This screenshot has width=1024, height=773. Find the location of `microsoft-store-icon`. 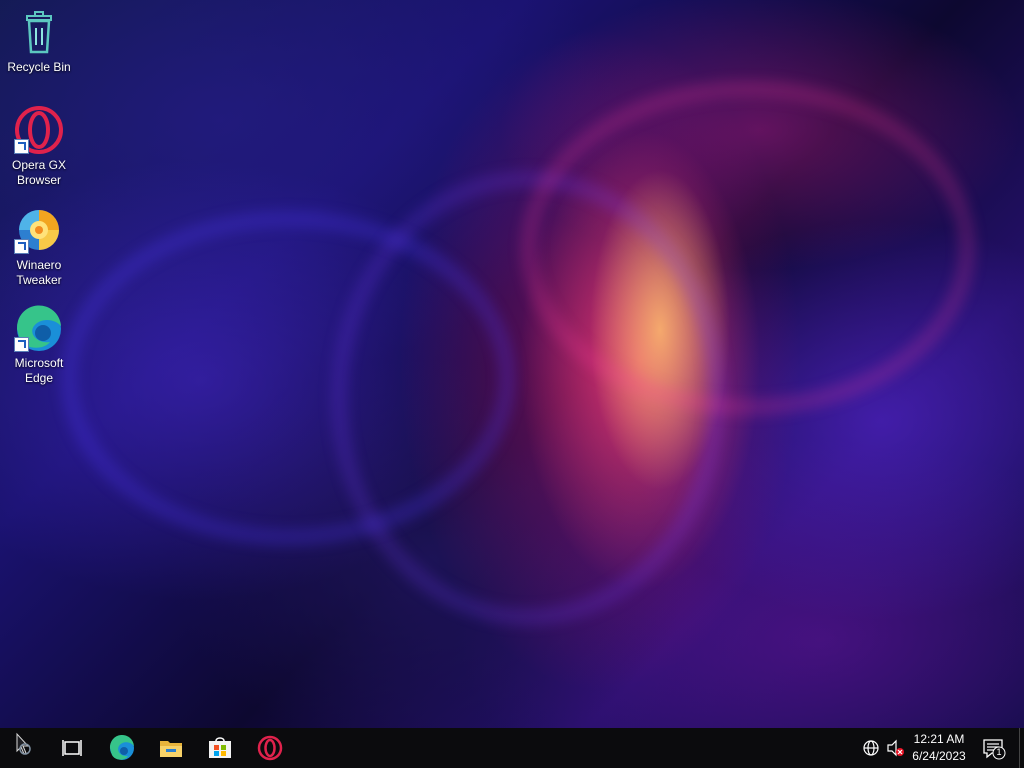

microsoft-store-icon is located at coordinates (220, 747).